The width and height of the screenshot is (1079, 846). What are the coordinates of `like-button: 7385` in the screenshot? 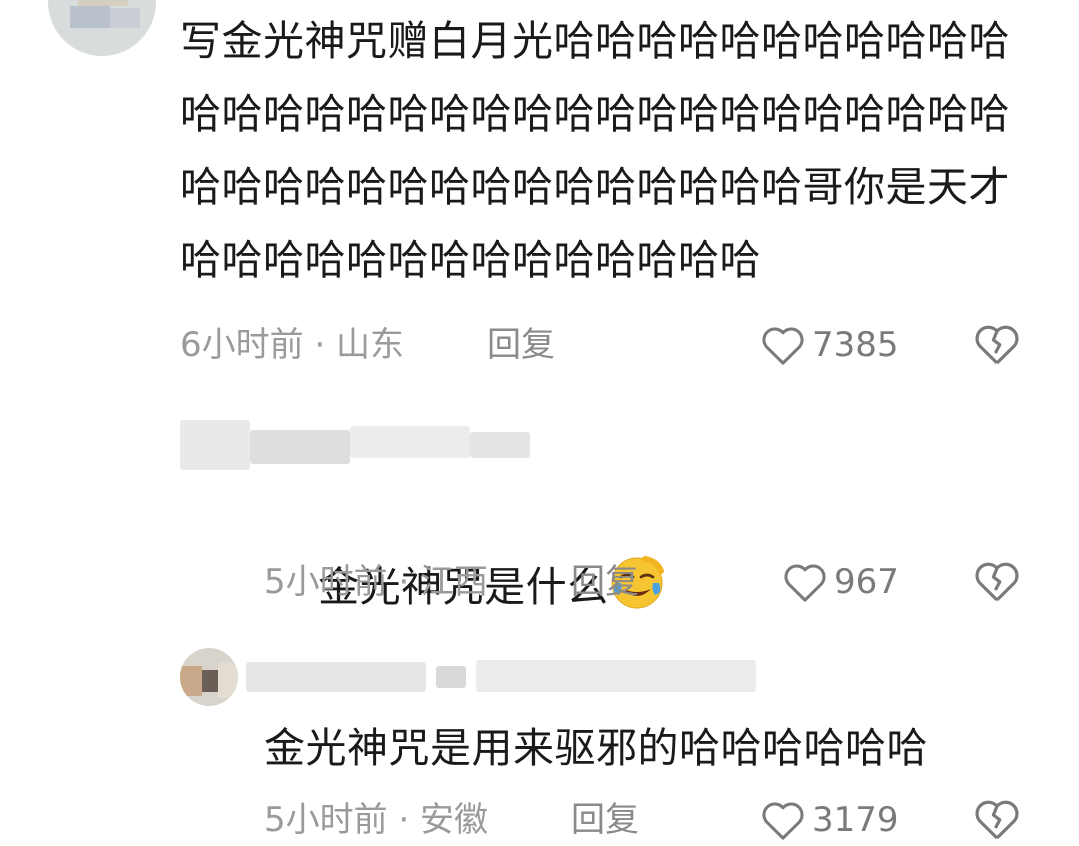 It's located at (829, 345).